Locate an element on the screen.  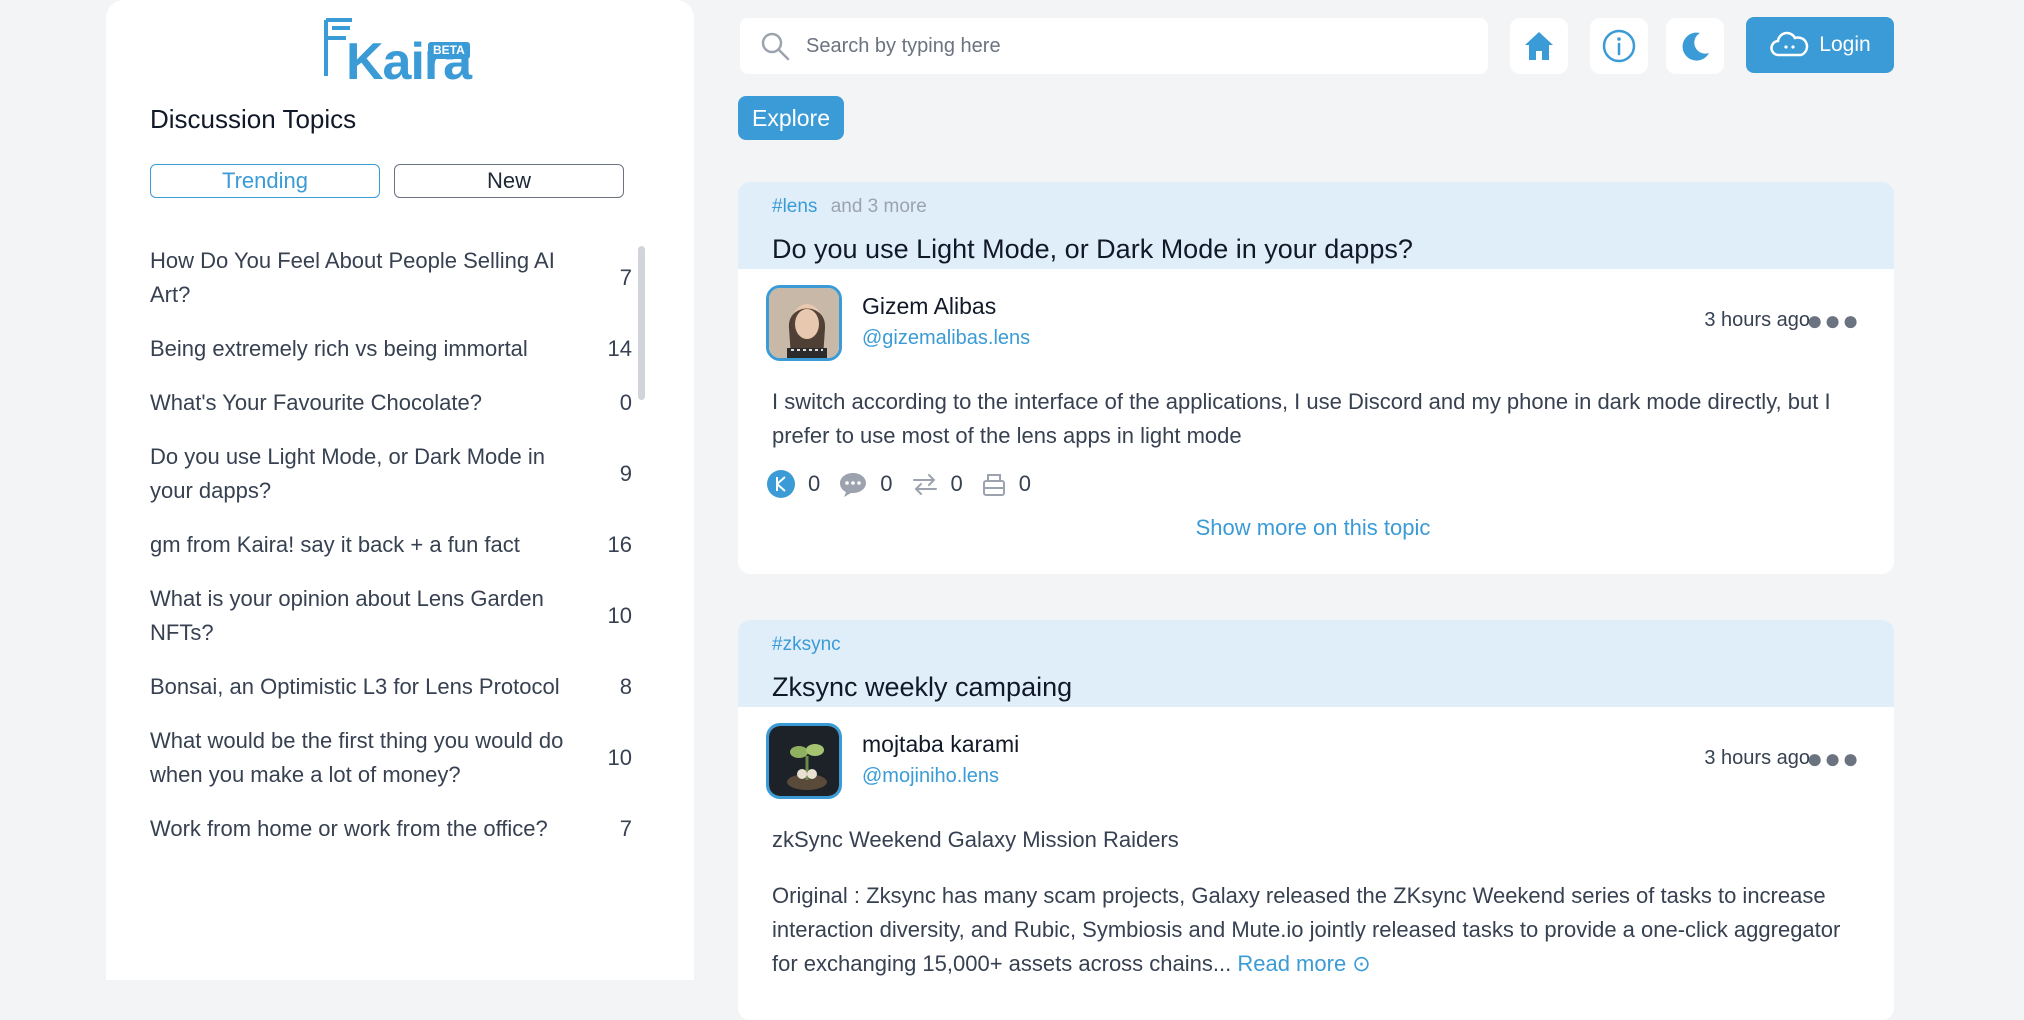
topic-count: 0 is located at coordinates (625, 402).